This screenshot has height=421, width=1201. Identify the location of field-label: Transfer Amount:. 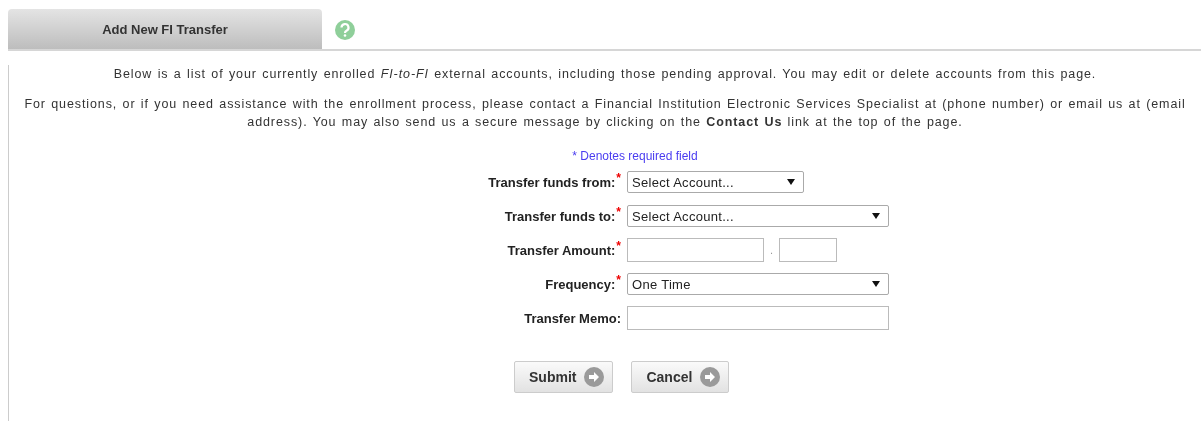
(561, 250).